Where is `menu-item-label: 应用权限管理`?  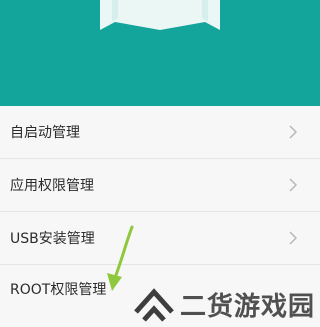 menu-item-label: 应用权限管理 is located at coordinates (52, 186).